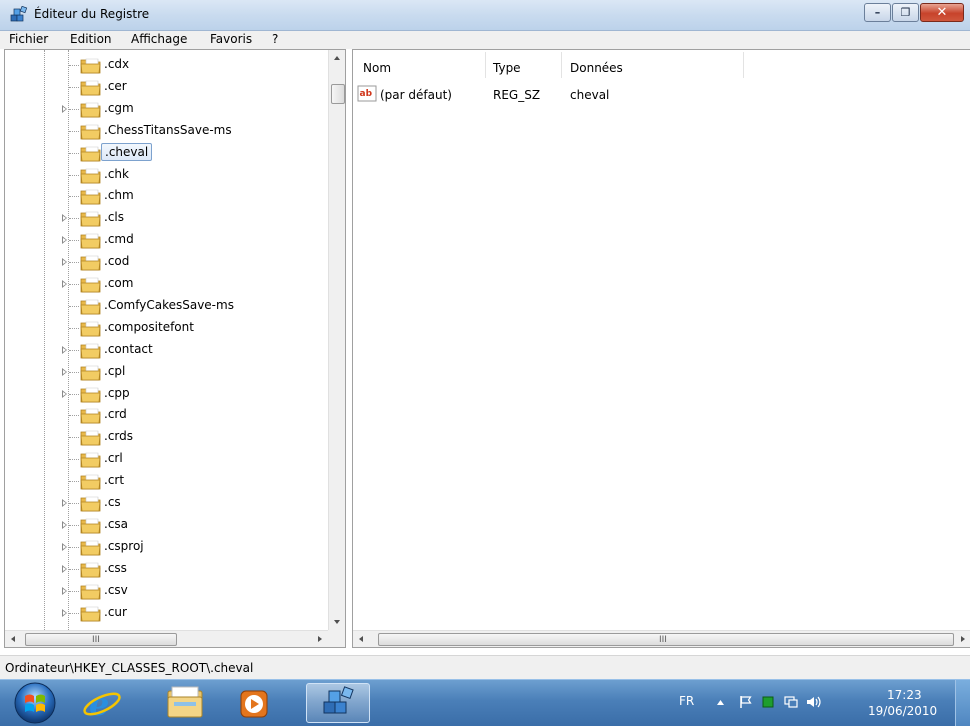 The image size is (970, 726). Describe the element at coordinates (167, 131) in the screenshot. I see `tree-item: .ChessTitansSave-ms` at that location.